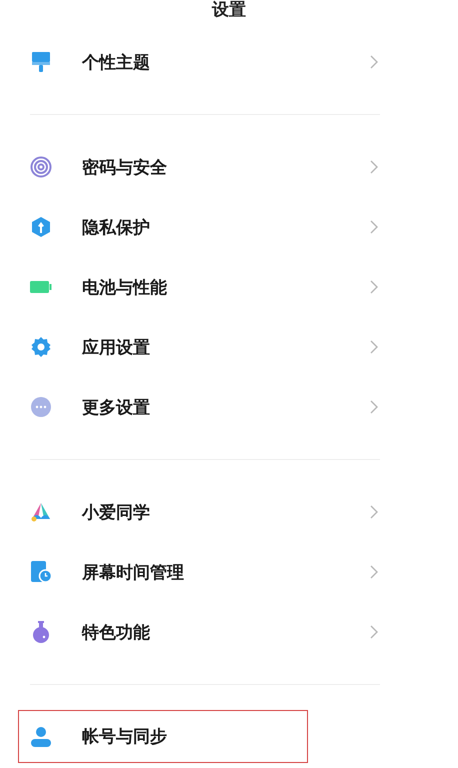  I want to click on settings-label: 密码与安全, so click(124, 167).